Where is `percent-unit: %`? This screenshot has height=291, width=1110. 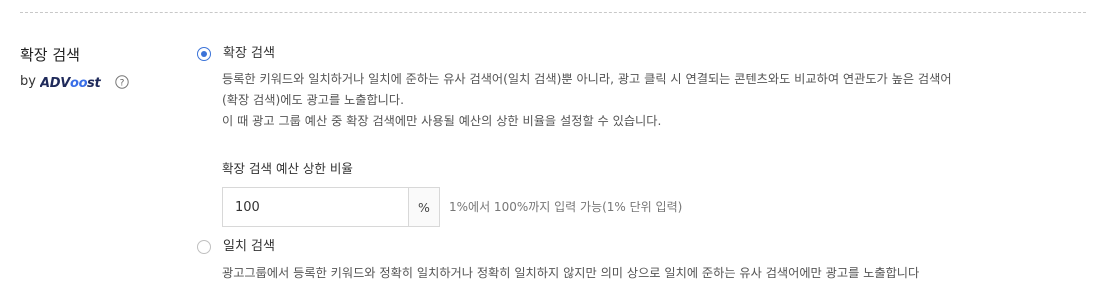 percent-unit: % is located at coordinates (424, 207).